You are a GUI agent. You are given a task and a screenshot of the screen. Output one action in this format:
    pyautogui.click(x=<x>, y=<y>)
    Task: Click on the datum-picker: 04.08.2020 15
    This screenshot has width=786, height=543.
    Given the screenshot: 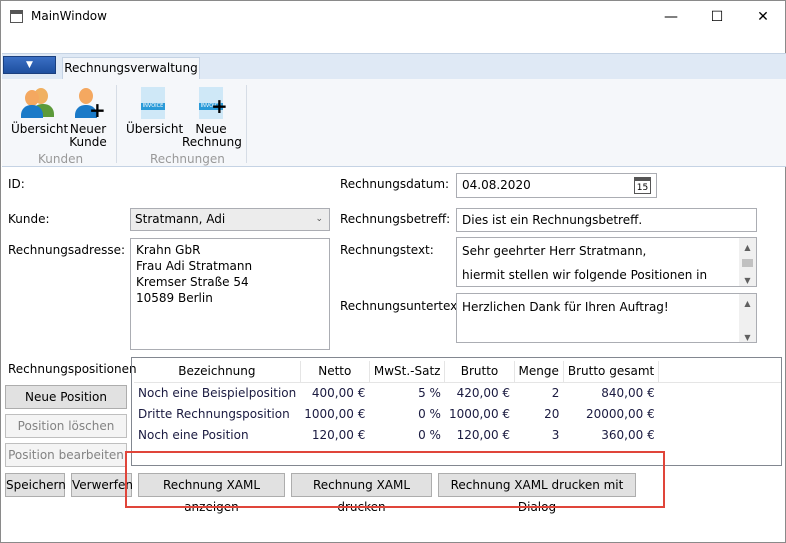 What is the action you would take?
    pyautogui.click(x=556, y=185)
    